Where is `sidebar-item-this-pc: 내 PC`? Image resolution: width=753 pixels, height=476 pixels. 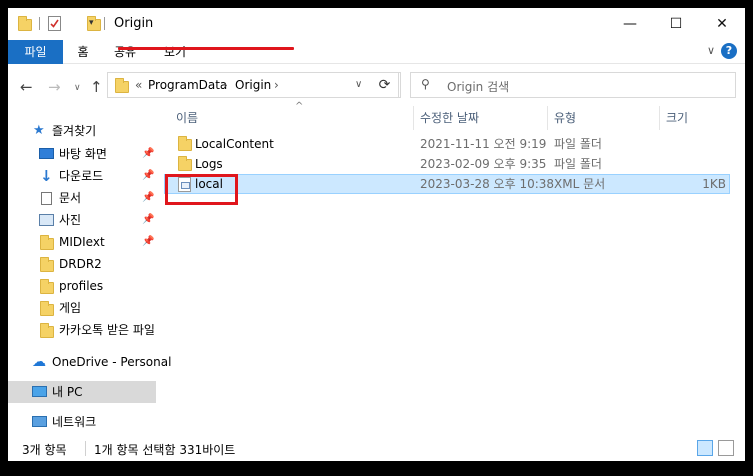 sidebar-item-this-pc: 내 PC is located at coordinates (82, 392).